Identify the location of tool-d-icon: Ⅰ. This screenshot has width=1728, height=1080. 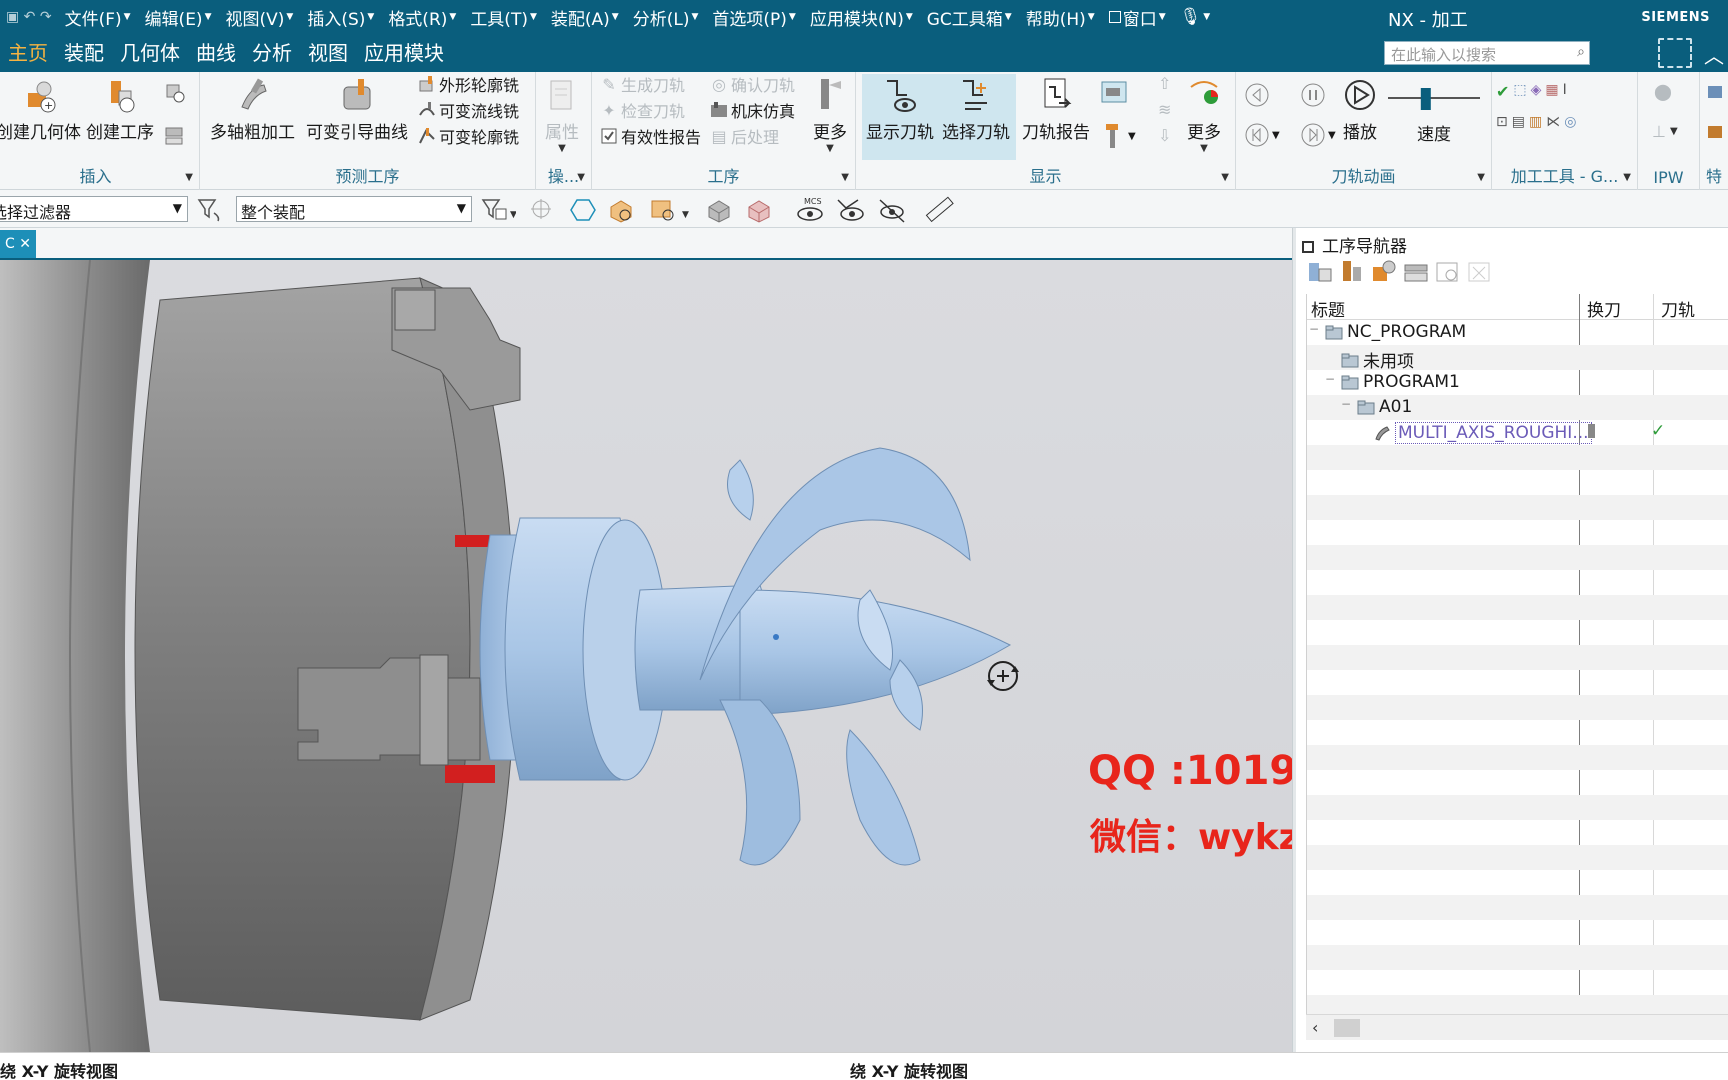
(1565, 91).